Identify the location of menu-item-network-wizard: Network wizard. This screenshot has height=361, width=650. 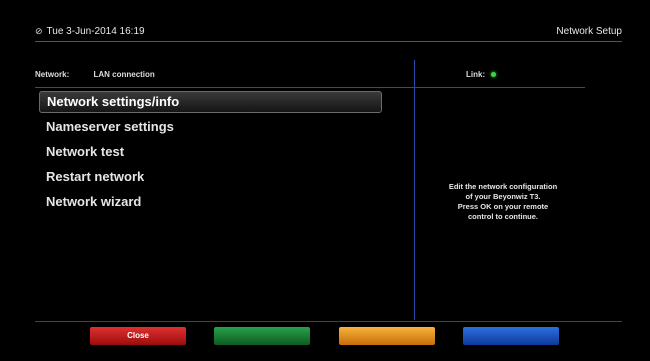
(210, 203).